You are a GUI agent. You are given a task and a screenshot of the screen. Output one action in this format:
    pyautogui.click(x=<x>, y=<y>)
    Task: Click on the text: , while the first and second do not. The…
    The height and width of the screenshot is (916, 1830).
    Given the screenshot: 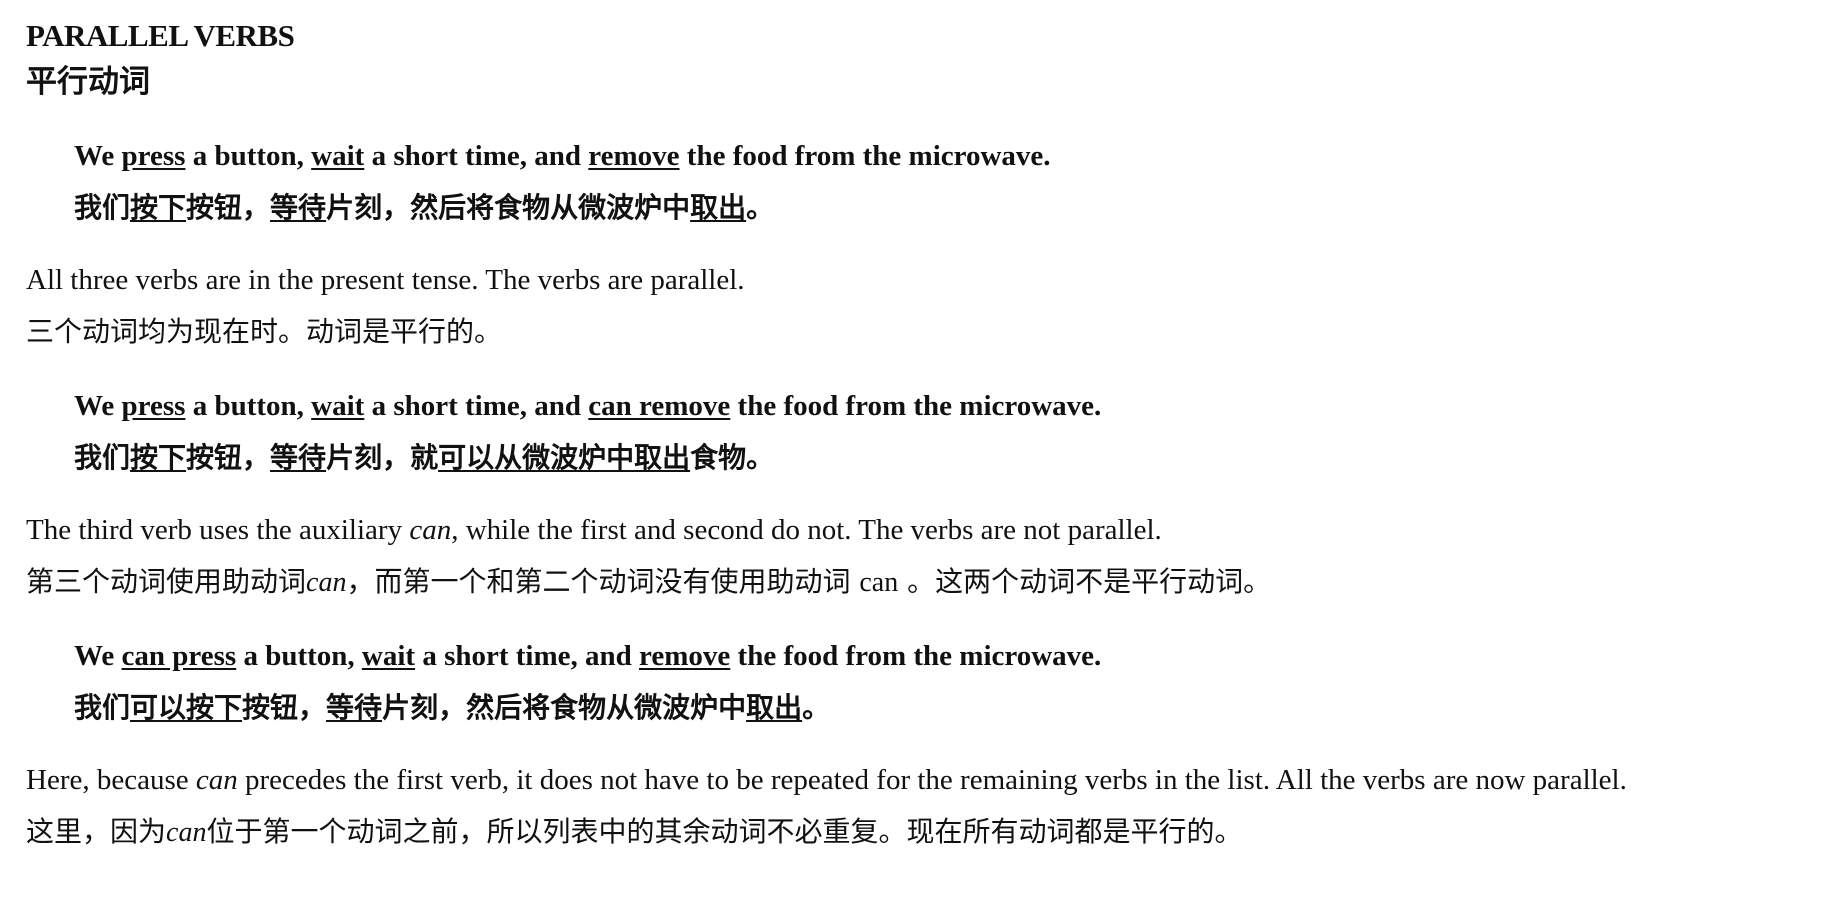 What is the action you would take?
    pyautogui.click(x=806, y=530)
    